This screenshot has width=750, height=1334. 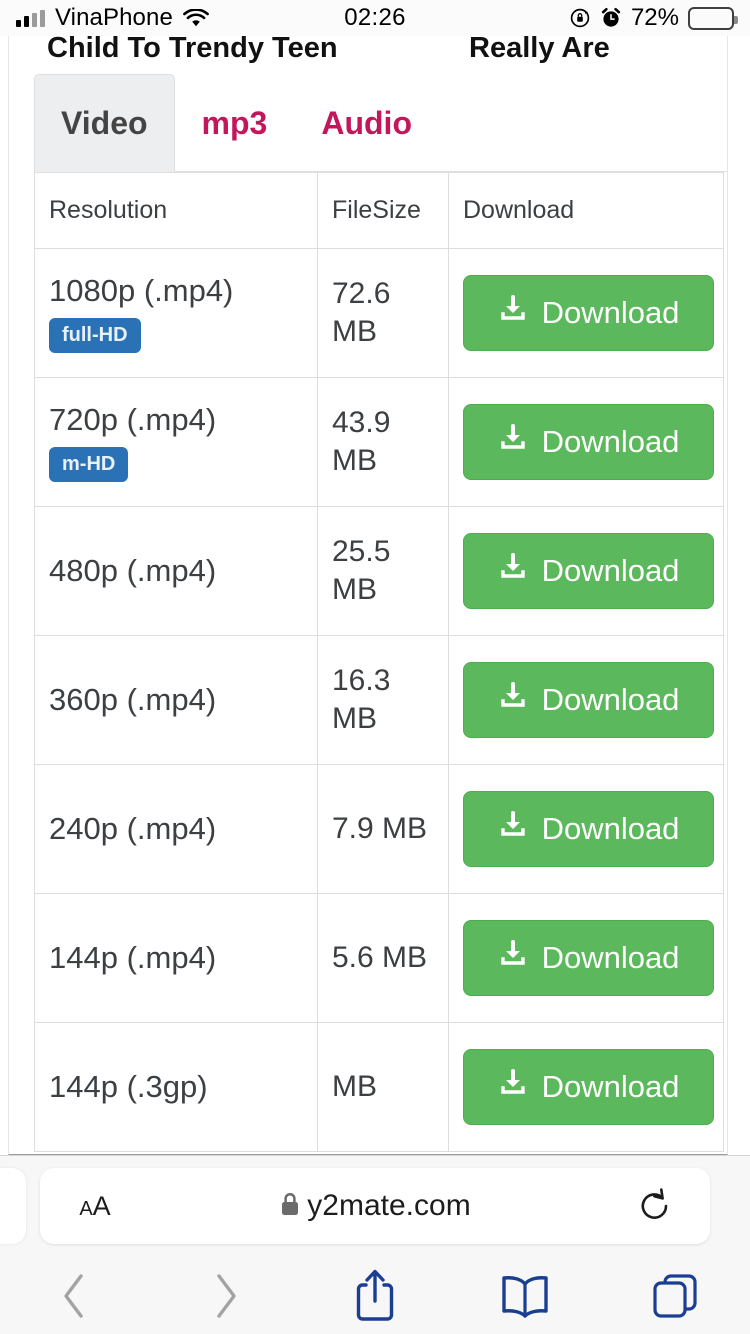 What do you see at coordinates (89, 464) in the screenshot?
I see `quality-badge: m-HD` at bounding box center [89, 464].